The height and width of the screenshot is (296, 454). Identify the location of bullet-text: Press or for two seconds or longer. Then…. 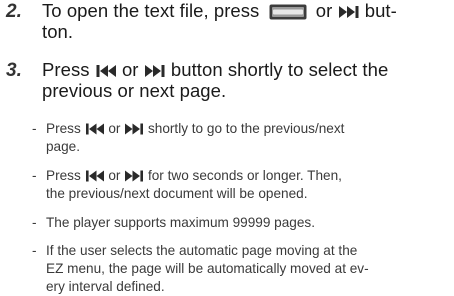
(248, 185).